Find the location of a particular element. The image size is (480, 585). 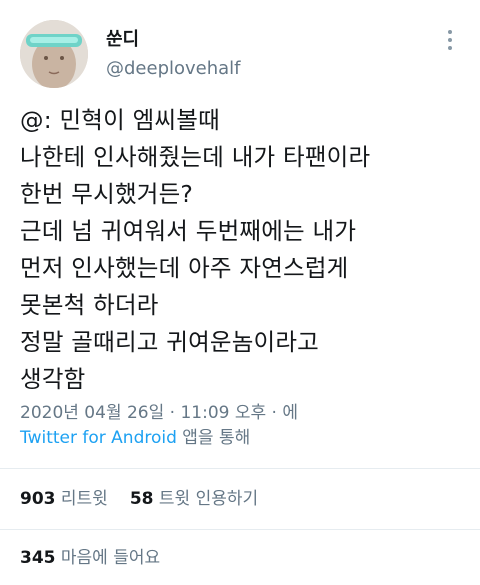

retweets-stat: 903 리트윗 is located at coordinates (64, 499).